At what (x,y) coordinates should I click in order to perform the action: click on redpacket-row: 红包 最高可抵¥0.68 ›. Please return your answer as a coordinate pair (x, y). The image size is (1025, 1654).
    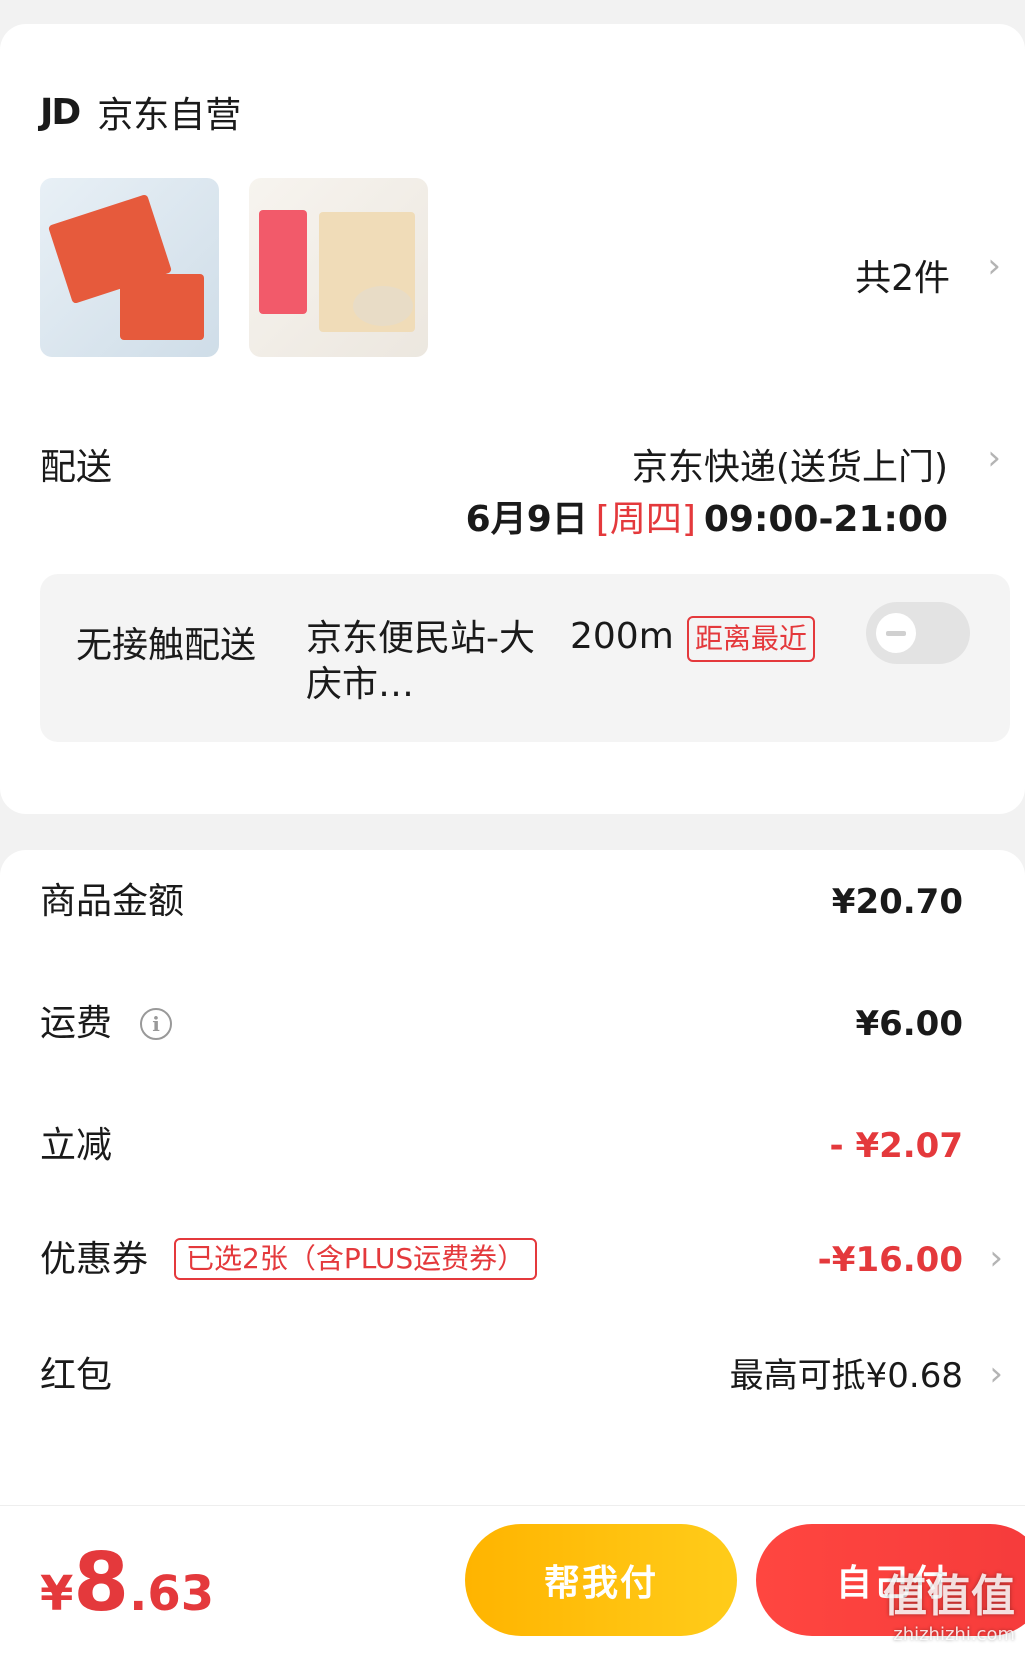
    Looking at the image, I should click on (512, 1376).